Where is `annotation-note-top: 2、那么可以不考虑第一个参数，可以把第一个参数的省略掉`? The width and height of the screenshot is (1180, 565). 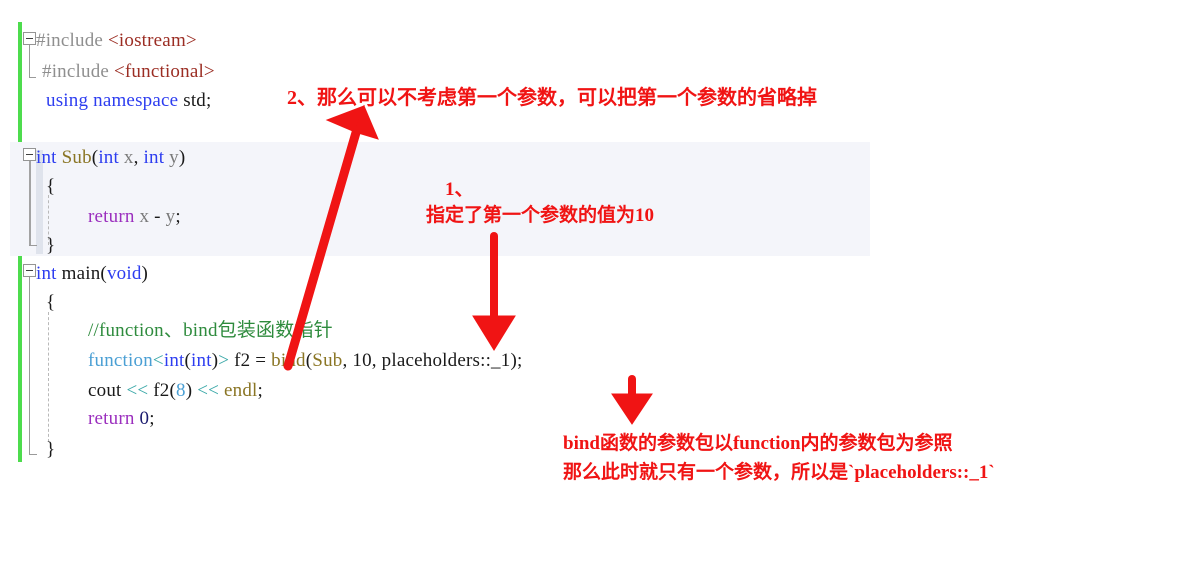
annotation-note-top: 2、那么可以不考虑第一个参数，可以把第一个参数的省略掉 is located at coordinates (552, 98).